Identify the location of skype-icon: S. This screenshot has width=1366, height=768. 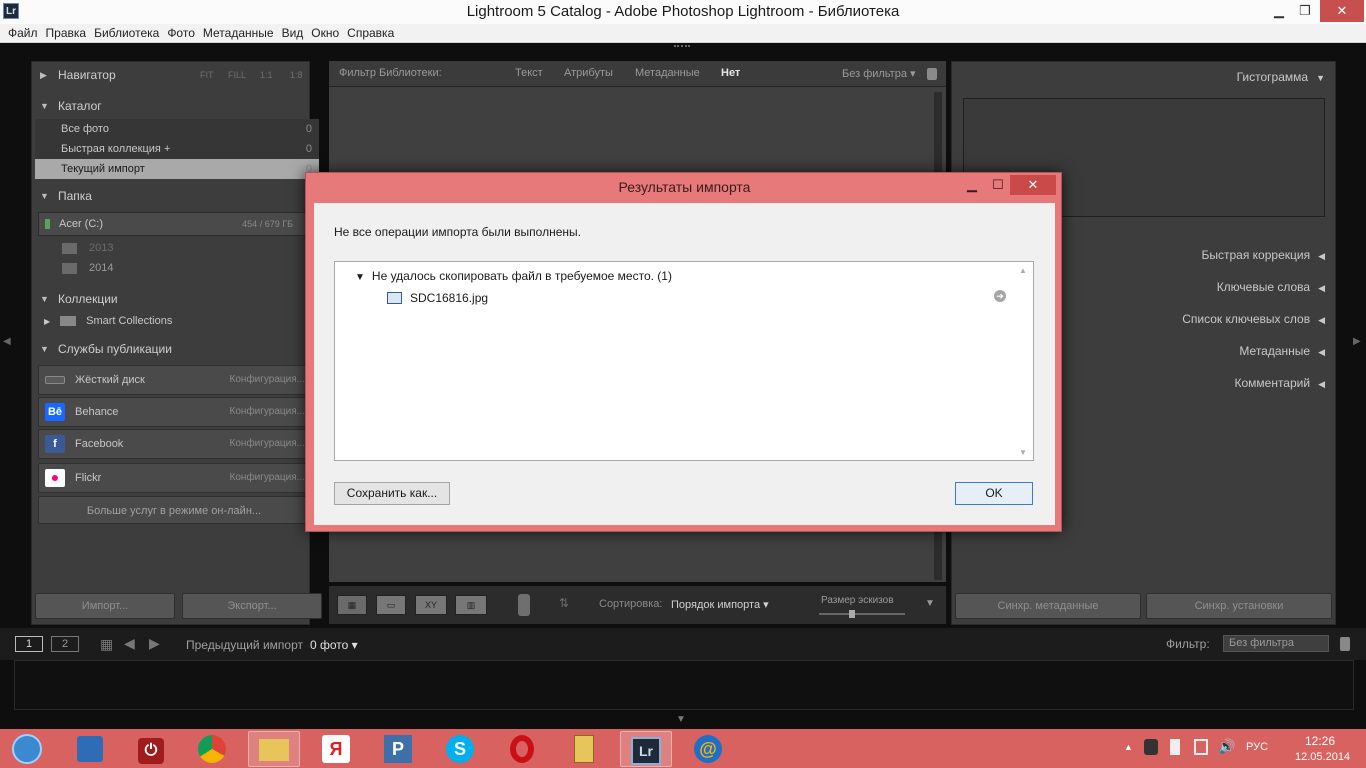
(460, 749).